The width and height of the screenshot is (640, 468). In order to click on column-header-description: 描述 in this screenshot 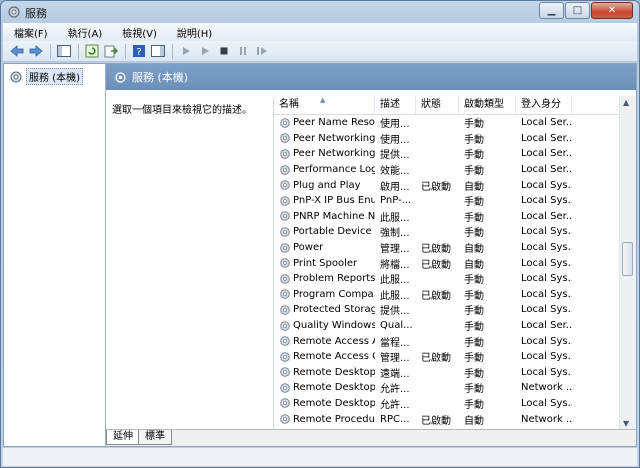, I will do `click(395, 105)`.